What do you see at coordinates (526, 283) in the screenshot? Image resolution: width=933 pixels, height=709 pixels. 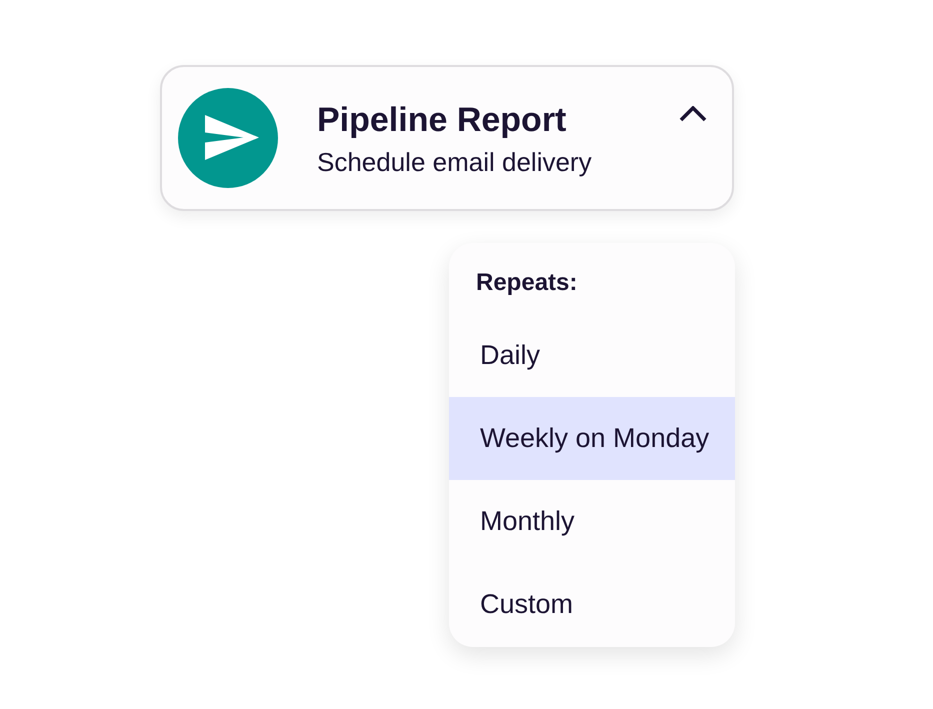 I see `menu-heading: Repeats:` at bounding box center [526, 283].